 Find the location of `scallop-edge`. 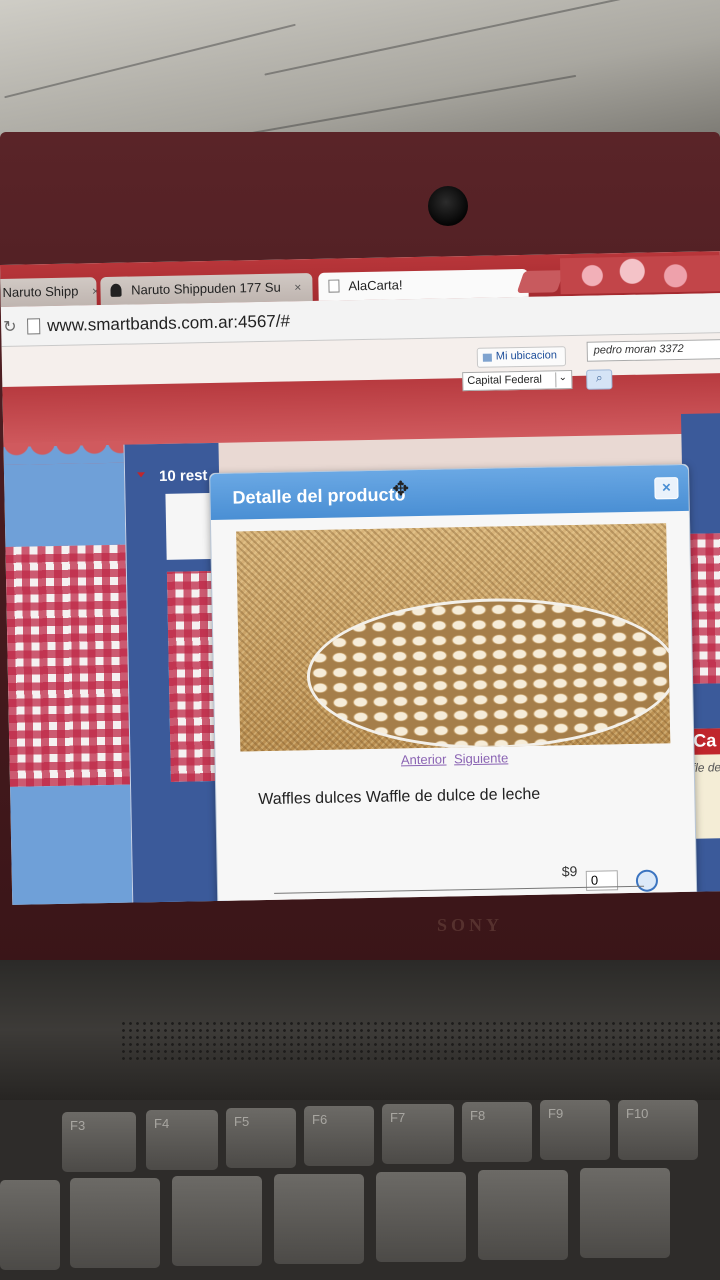

scallop-edge is located at coordinates (68, 452).